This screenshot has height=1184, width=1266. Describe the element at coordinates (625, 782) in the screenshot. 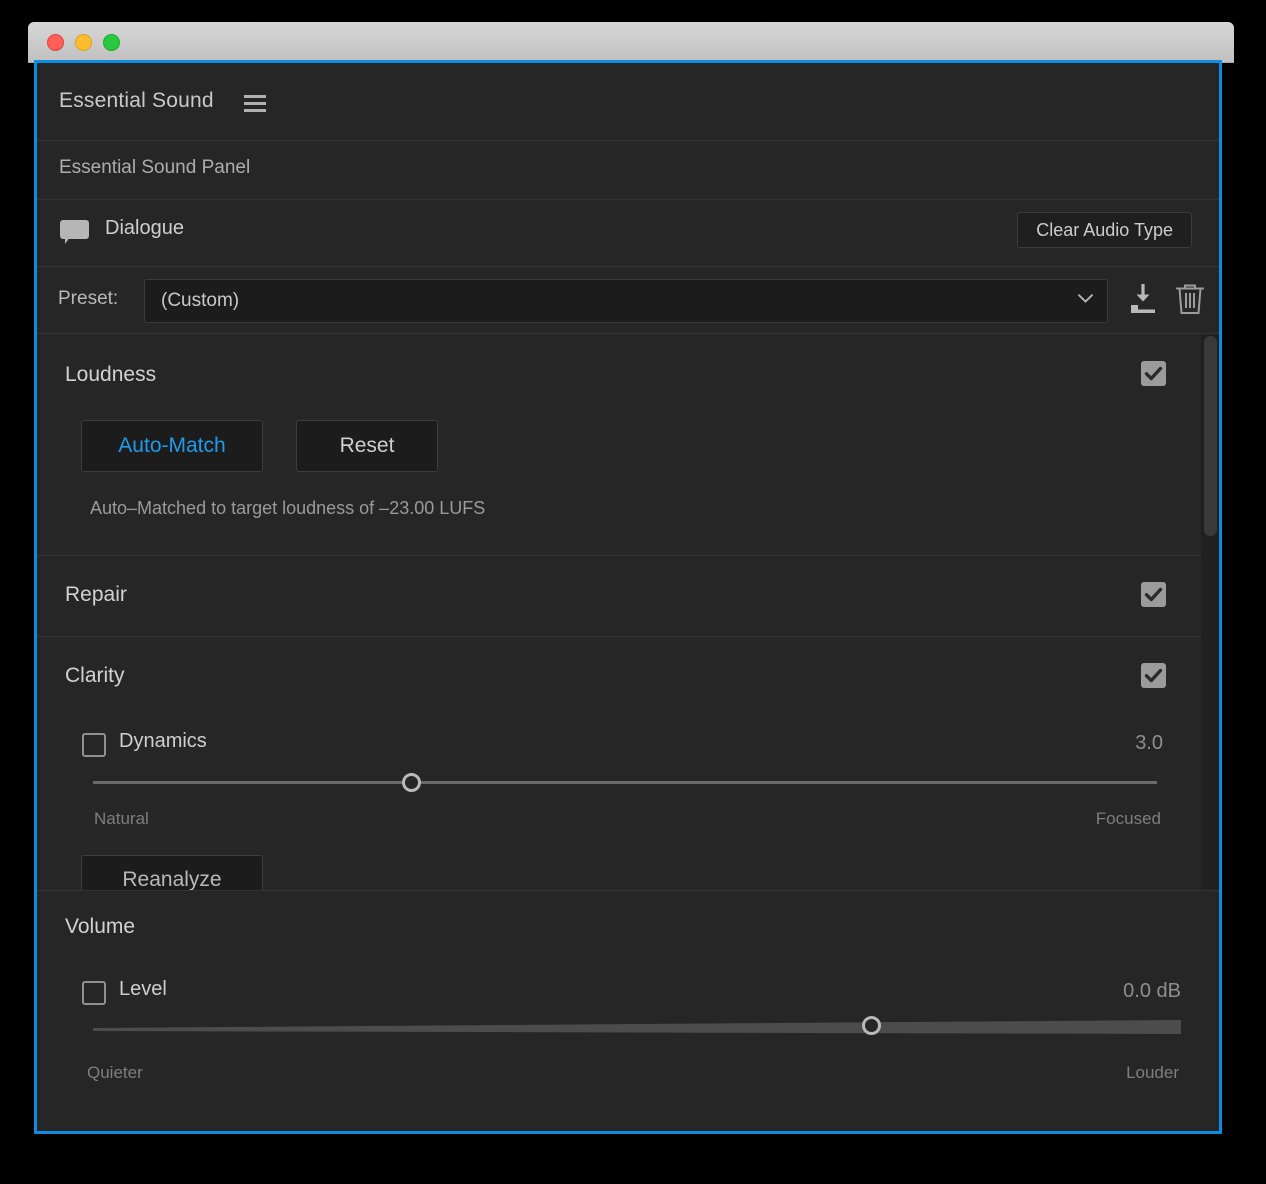

I see `dynamics-slider-track` at that location.